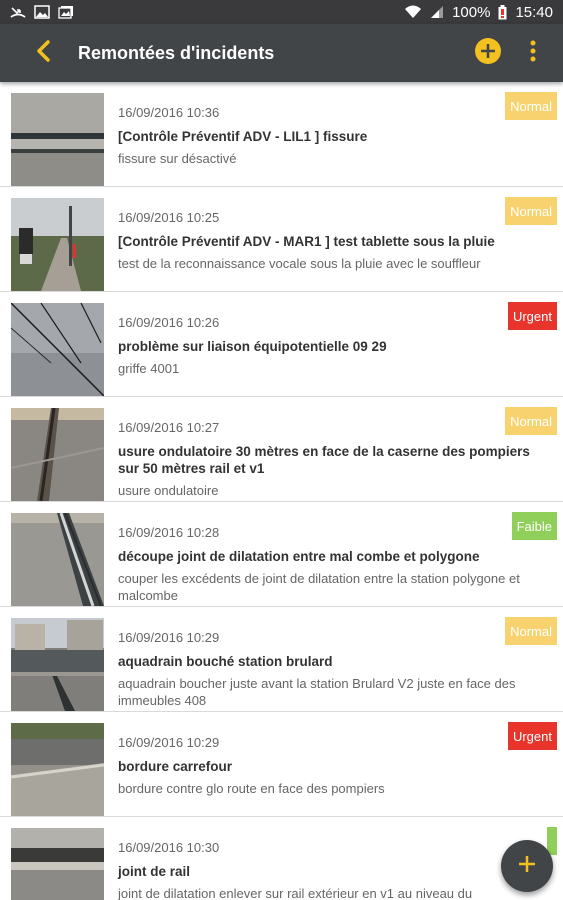  I want to click on back-button, so click(44, 53).